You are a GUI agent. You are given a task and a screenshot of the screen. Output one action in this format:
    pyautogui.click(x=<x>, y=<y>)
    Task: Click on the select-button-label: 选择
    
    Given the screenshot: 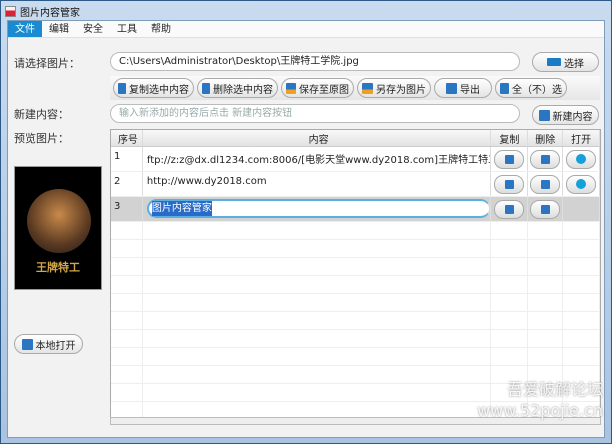 What is the action you would take?
    pyautogui.click(x=574, y=64)
    